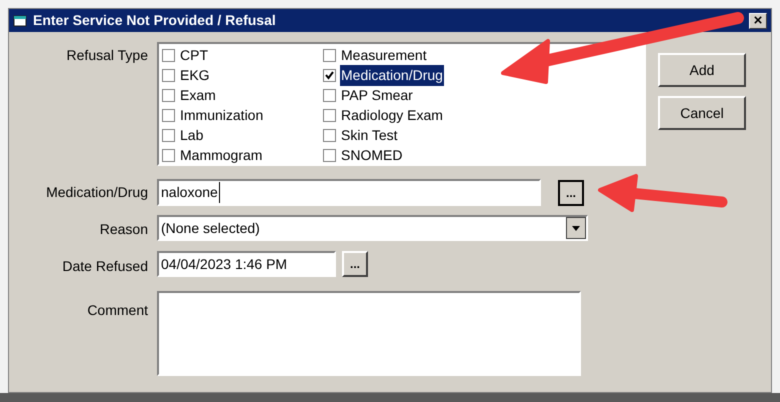 The image size is (780, 402). What do you see at coordinates (198, 95) in the screenshot?
I see `list-item: Exam` at bounding box center [198, 95].